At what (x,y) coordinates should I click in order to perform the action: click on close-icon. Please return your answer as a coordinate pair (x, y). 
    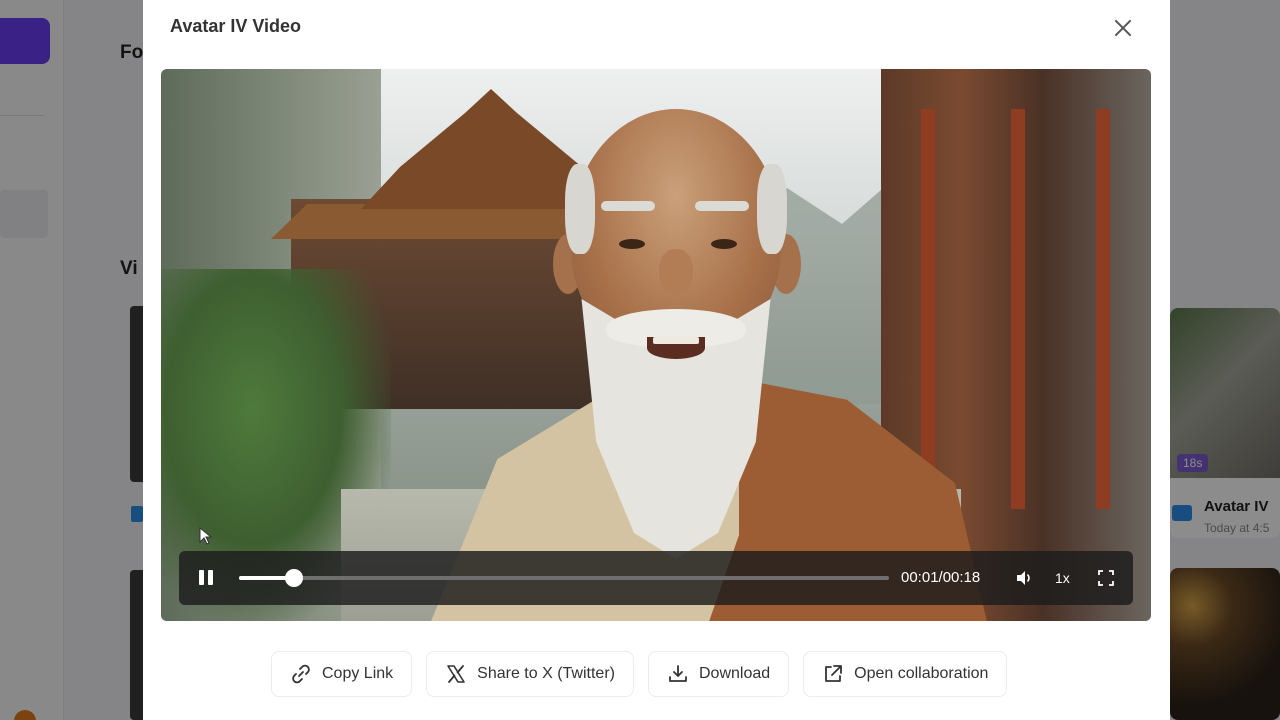
    Looking at the image, I should click on (1123, 28).